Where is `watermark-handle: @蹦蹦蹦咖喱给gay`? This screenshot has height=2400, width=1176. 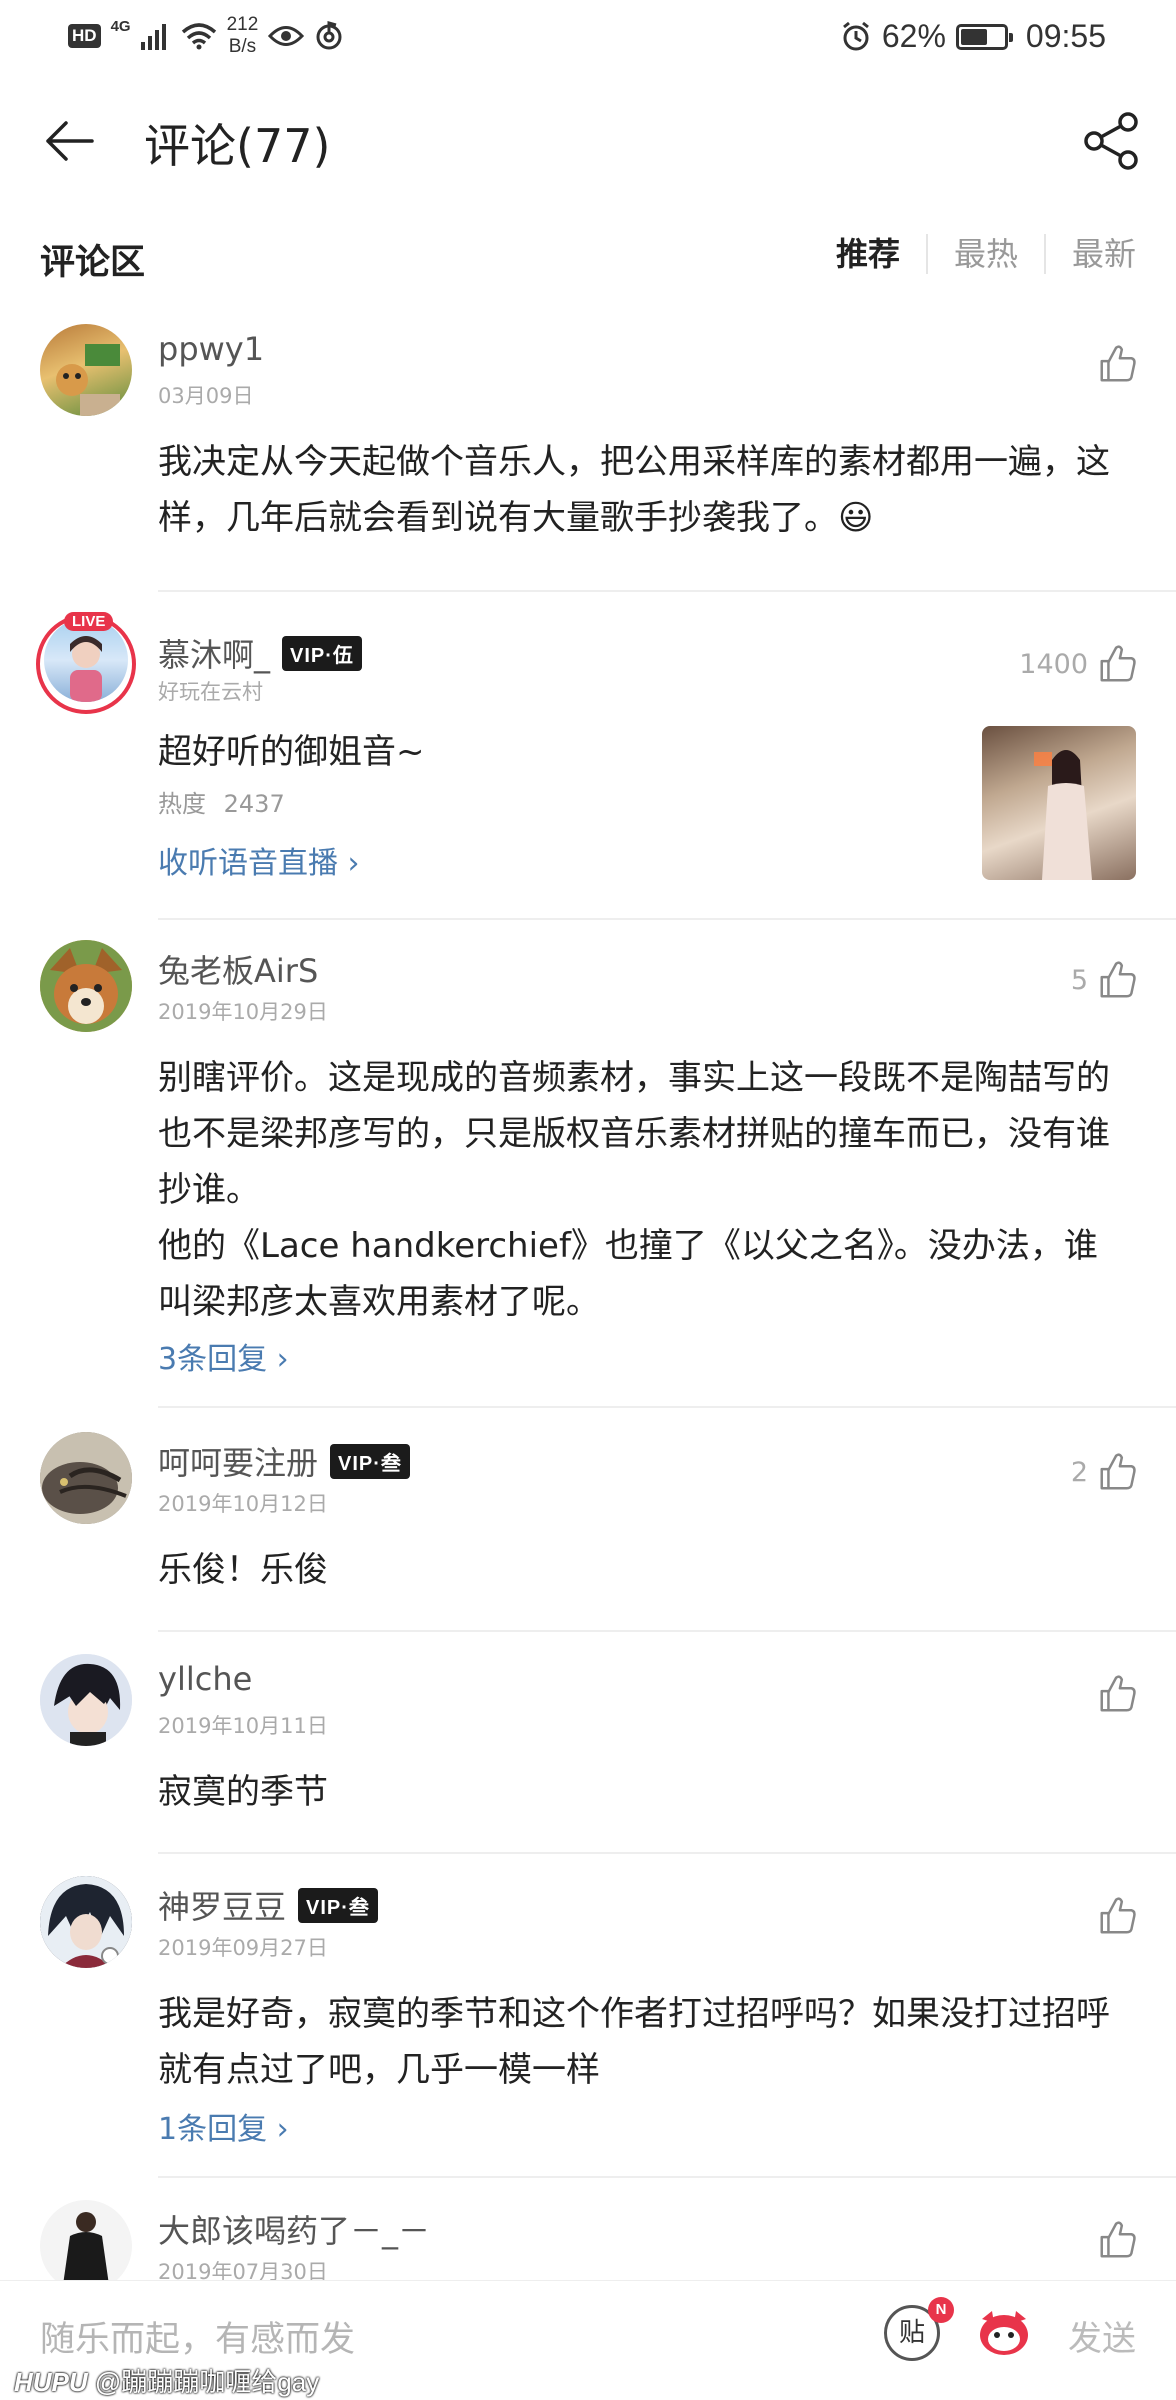
watermark-handle: @蹦蹦蹦咖喱给gay is located at coordinates (207, 2382).